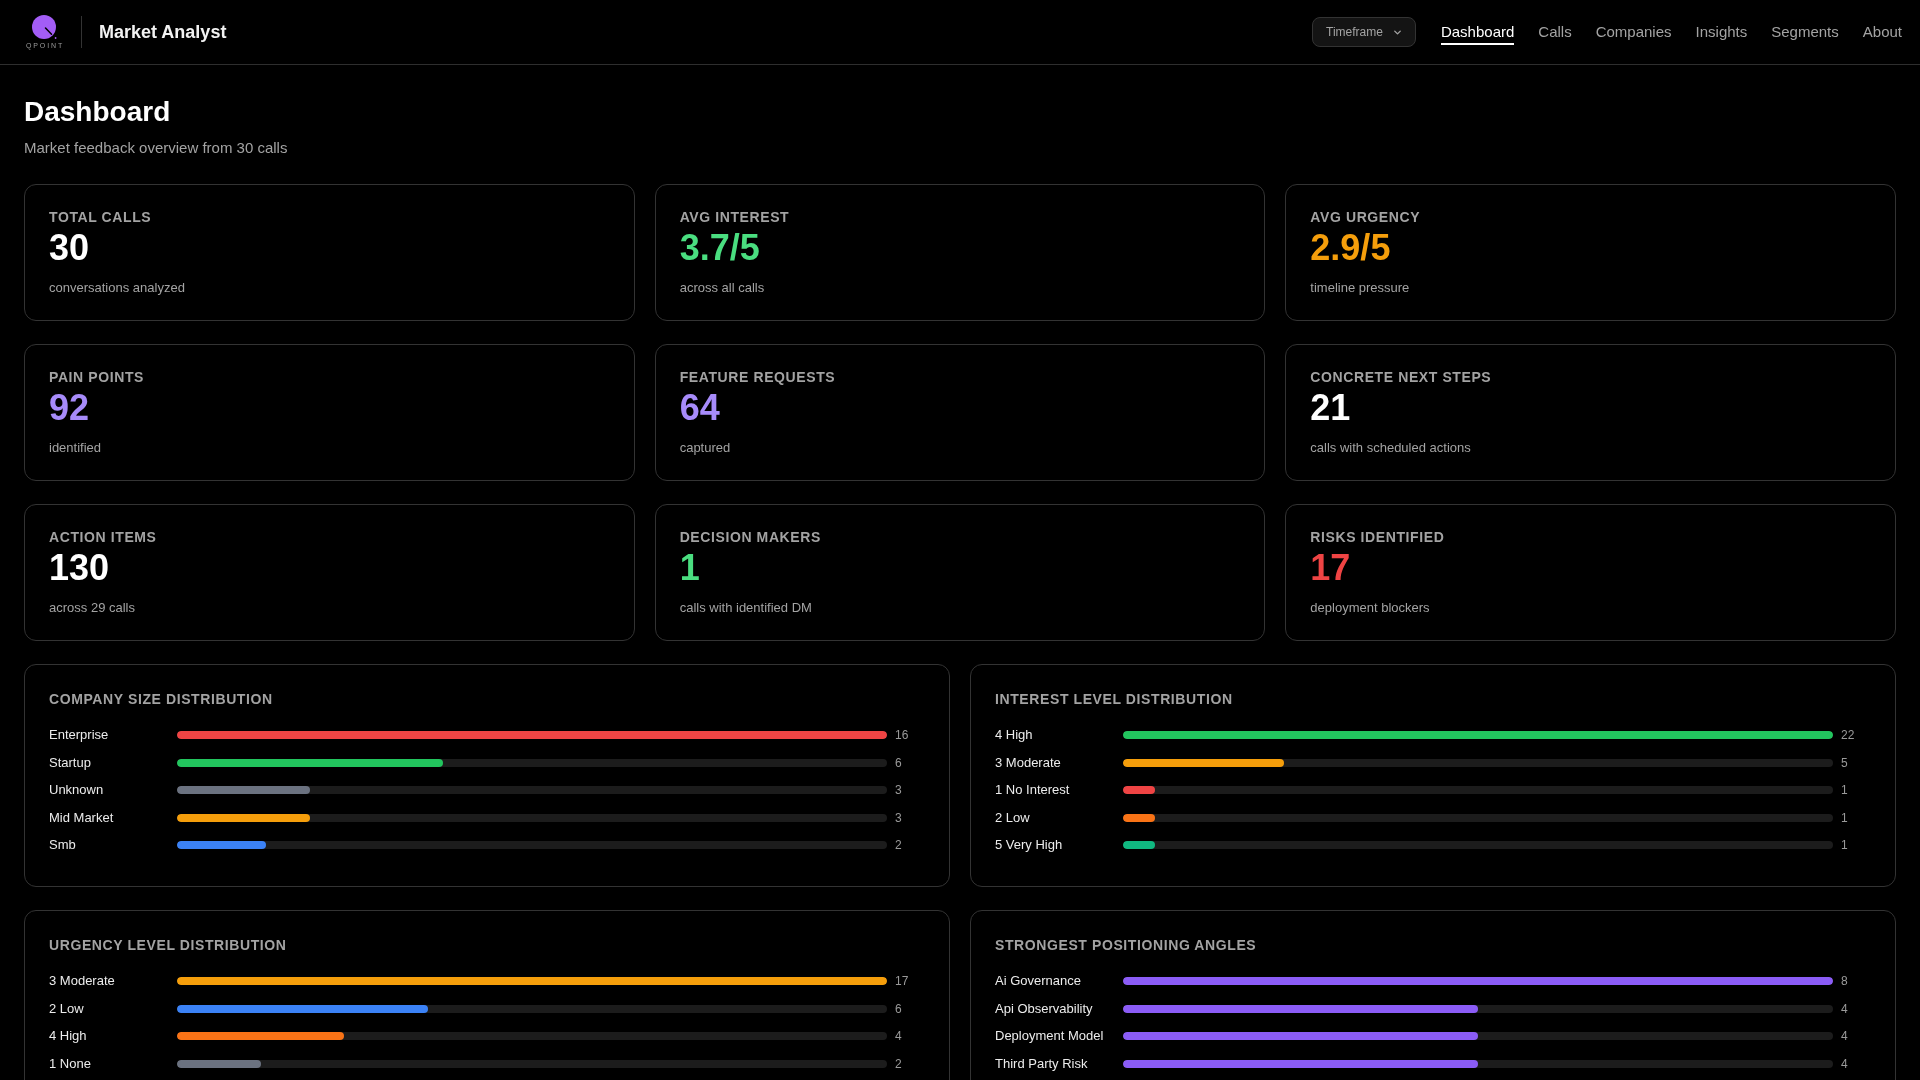  What do you see at coordinates (69, 408) in the screenshot?
I see `stat-value: 92` at bounding box center [69, 408].